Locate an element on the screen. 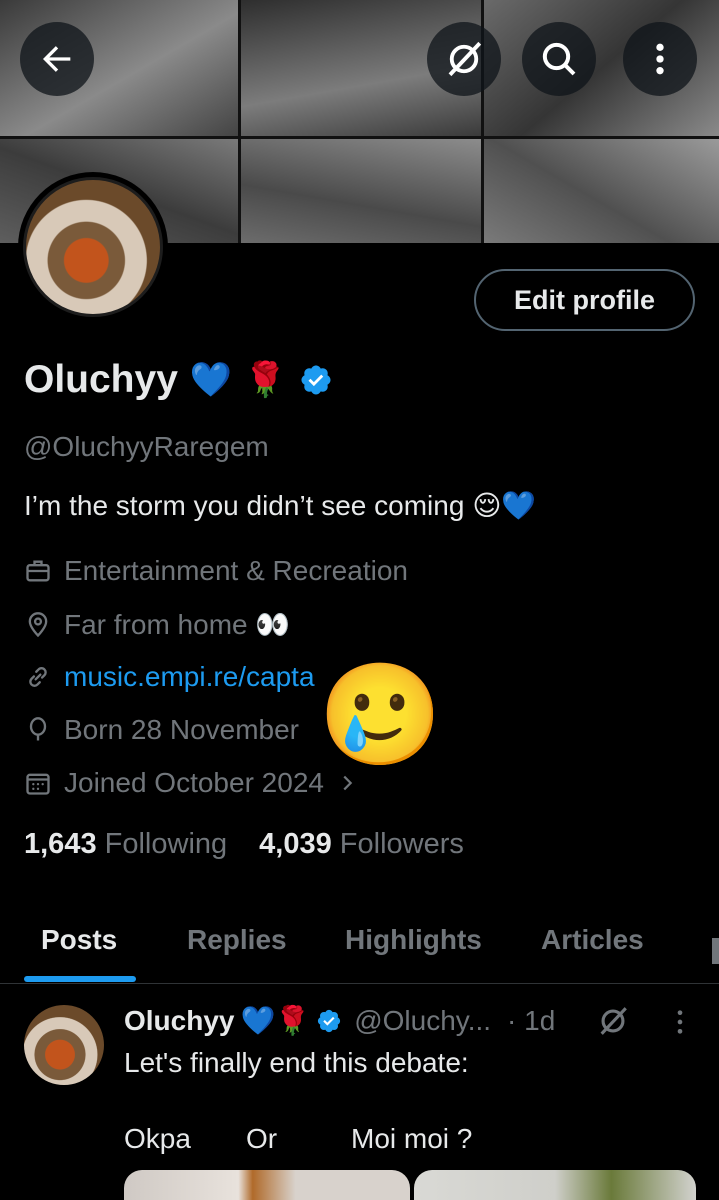 This screenshot has width=719, height=1200. search-button is located at coordinates (559, 59).